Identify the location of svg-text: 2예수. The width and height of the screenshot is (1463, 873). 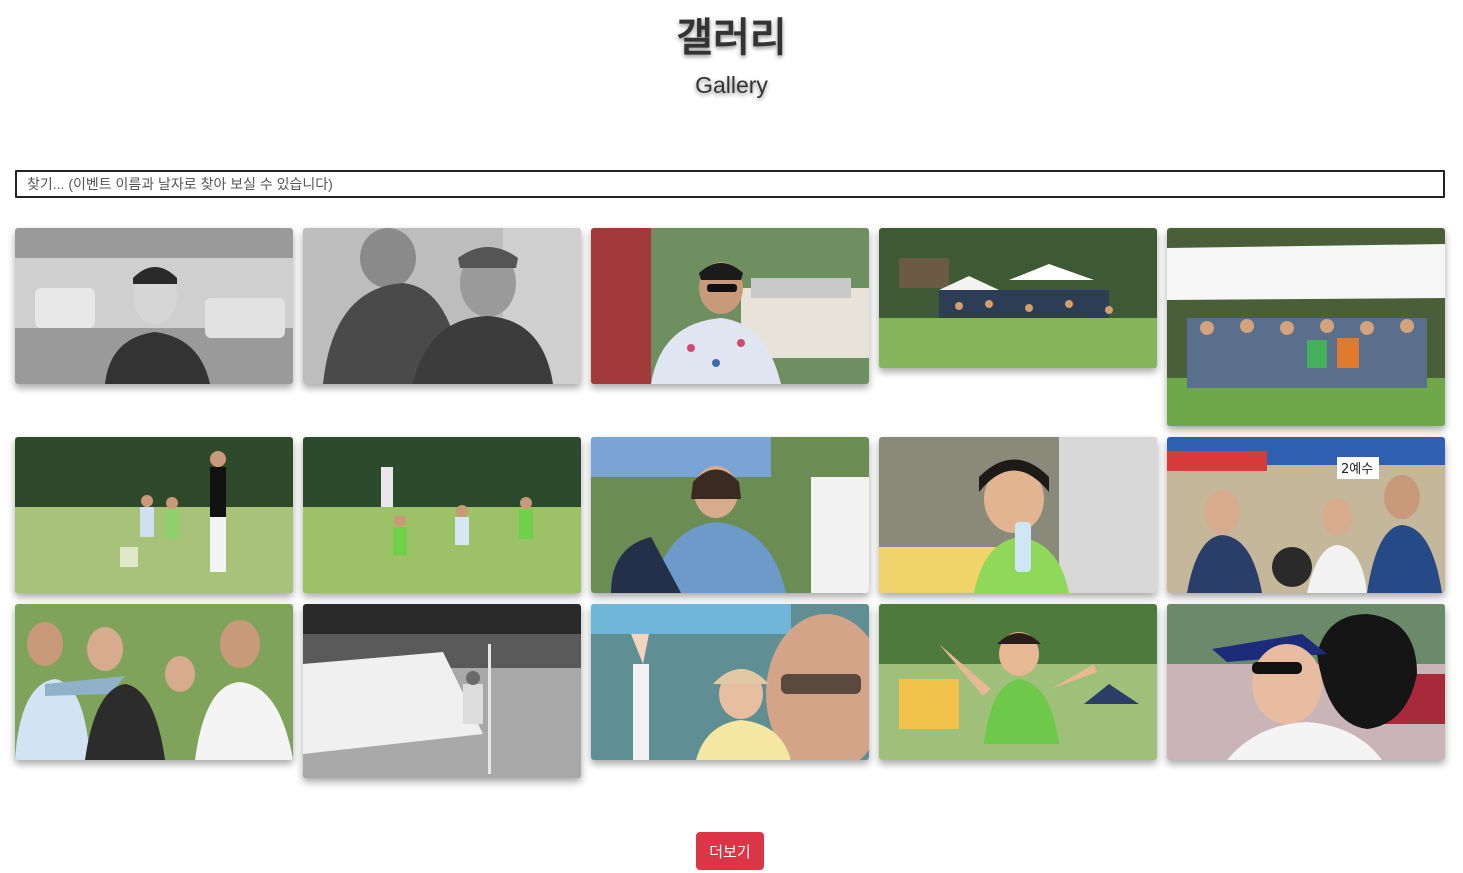
(1357, 469).